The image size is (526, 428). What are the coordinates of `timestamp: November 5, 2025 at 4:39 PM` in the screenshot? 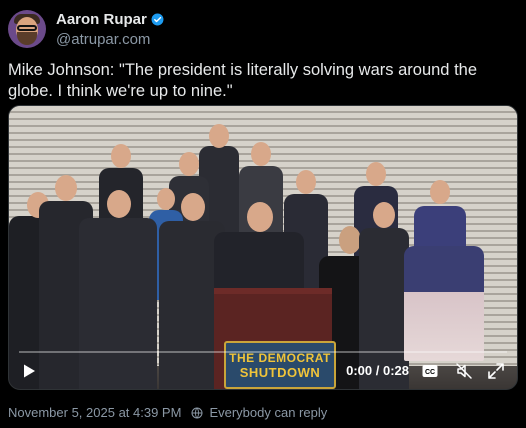 It's located at (94, 412).